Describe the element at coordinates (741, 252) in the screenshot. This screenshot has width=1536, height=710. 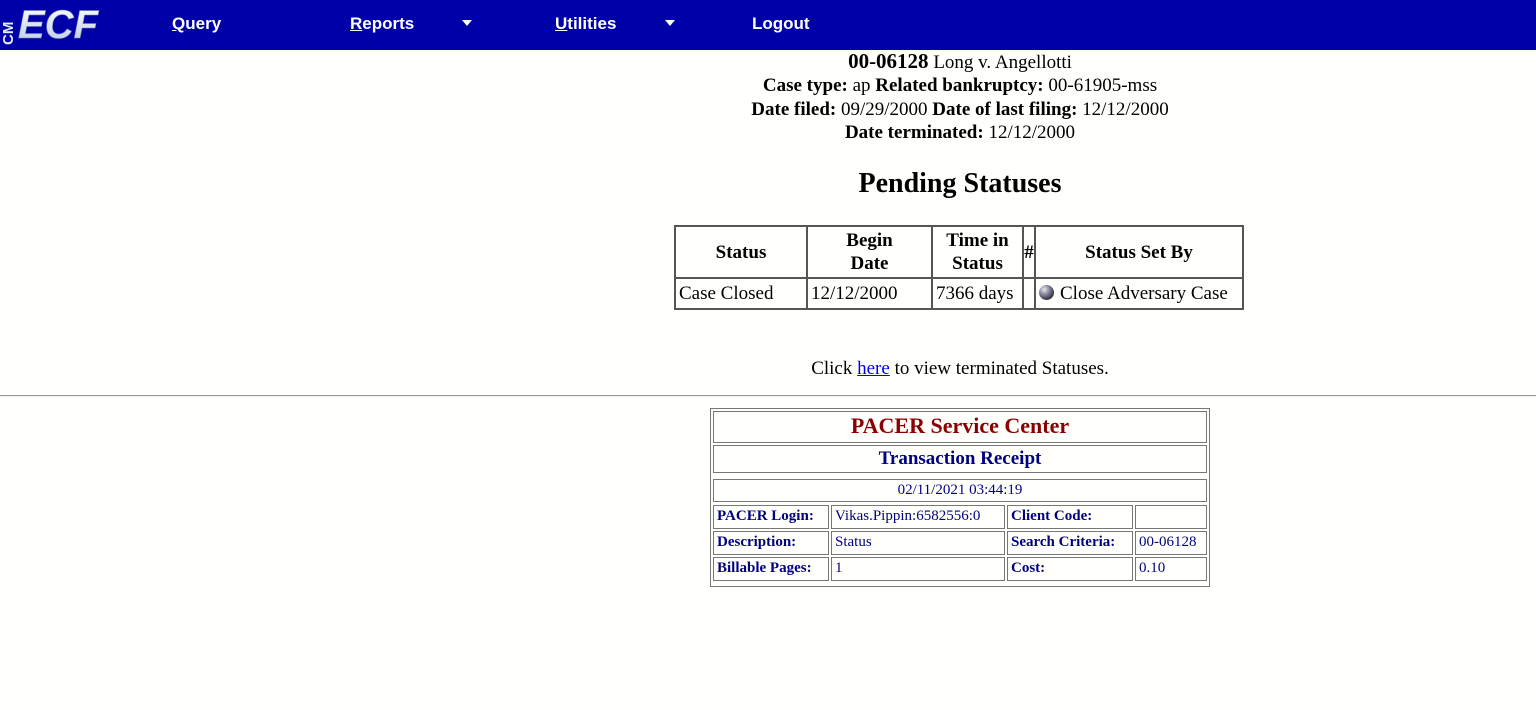
I see `header-status: Status` at that location.